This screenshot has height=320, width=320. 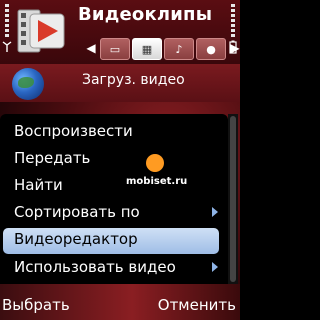 I want to click on tab-left-arrow-icon: ◀, so click(x=91, y=48).